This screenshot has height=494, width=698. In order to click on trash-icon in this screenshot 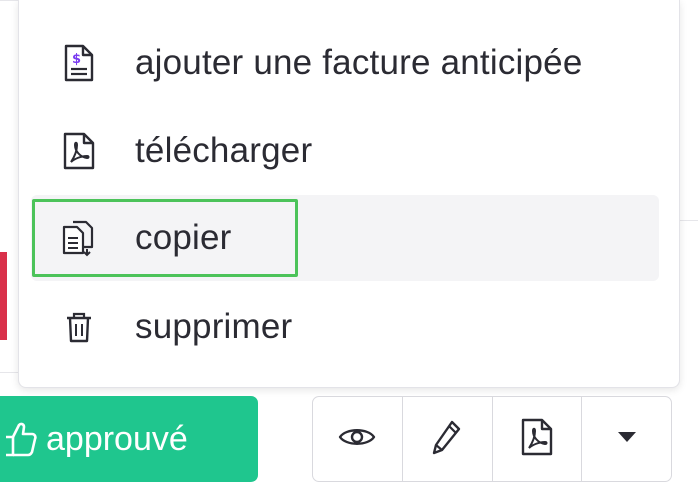, I will do `click(79, 327)`.